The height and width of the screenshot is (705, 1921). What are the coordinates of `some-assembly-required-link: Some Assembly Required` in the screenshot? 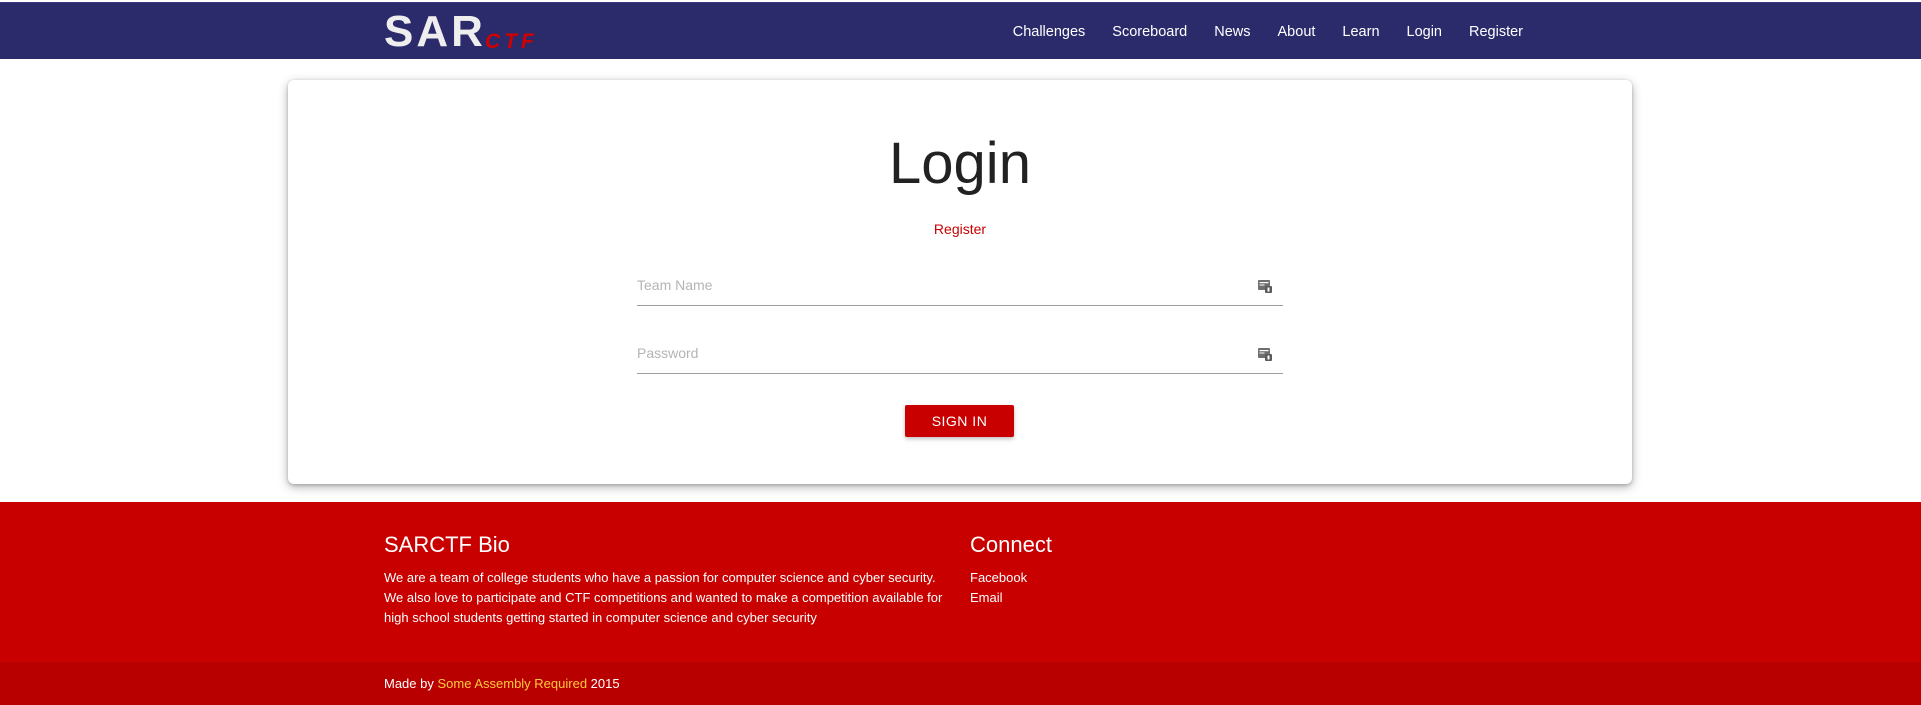 It's located at (512, 683).